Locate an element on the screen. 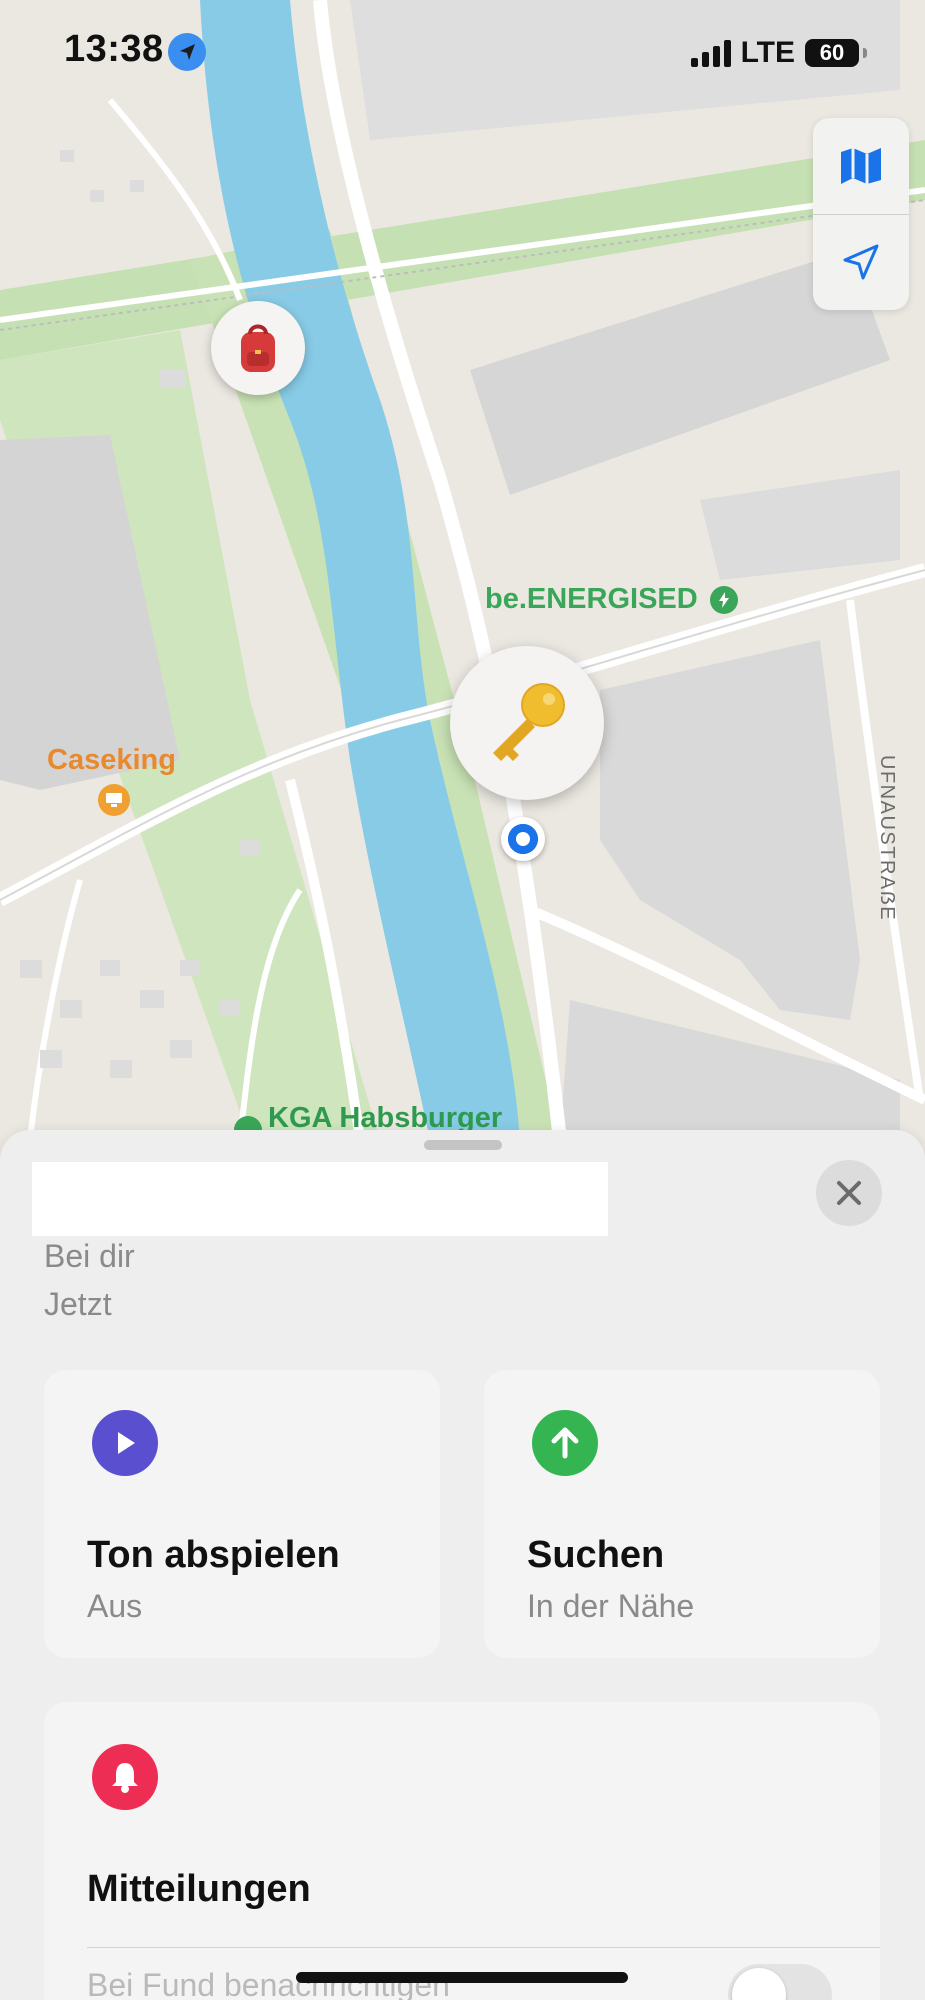 The width and height of the screenshot is (925, 2000). item-time-text: Jetzt is located at coordinates (78, 1304).